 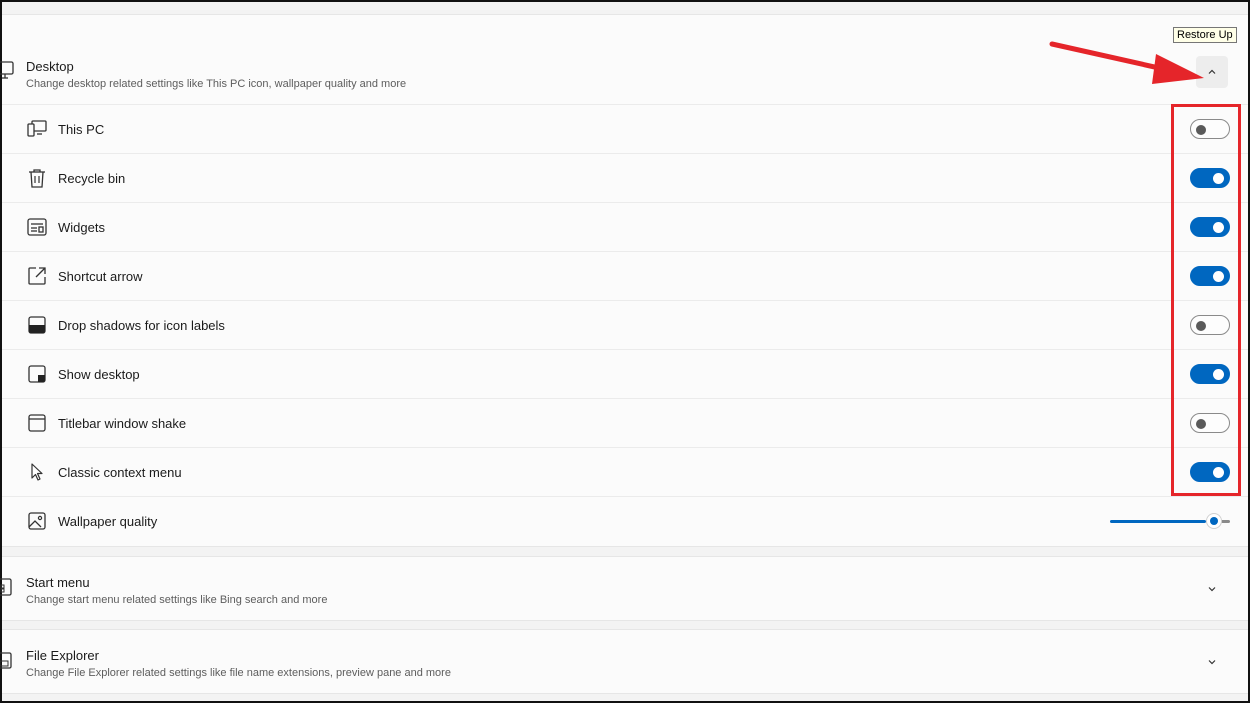 What do you see at coordinates (625, 275) in the screenshot?
I see `setting-row-shortcut-arrow: Shortcut arrow` at bounding box center [625, 275].